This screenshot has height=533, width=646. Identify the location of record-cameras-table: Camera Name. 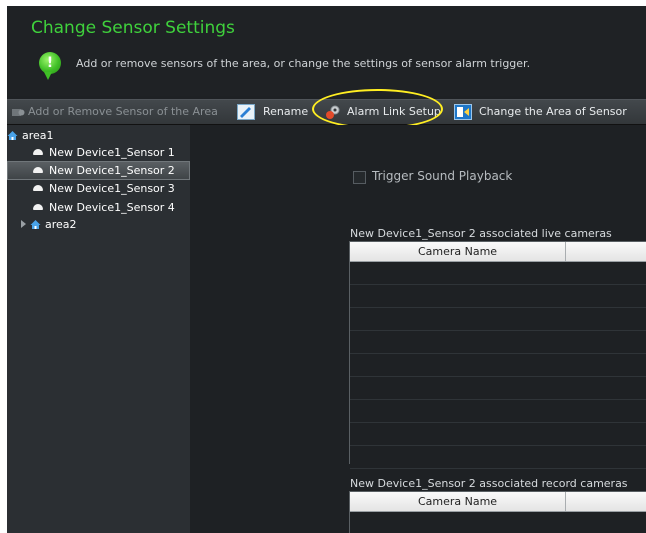
(497, 512).